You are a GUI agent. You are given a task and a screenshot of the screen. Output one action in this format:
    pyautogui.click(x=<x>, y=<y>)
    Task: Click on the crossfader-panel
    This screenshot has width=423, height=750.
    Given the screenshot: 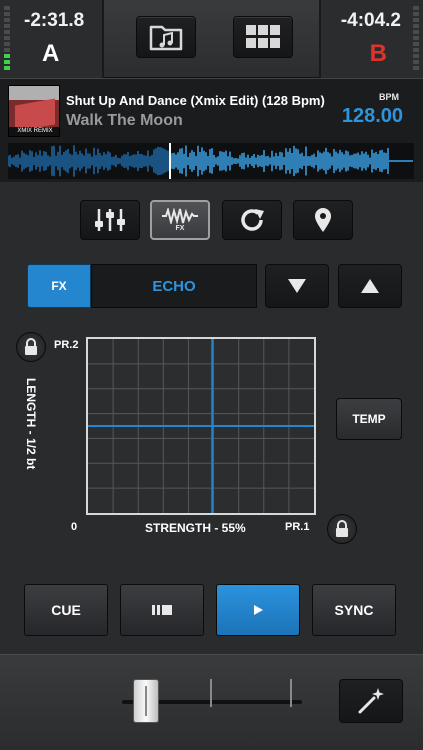 What is the action you would take?
    pyautogui.click(x=211, y=702)
    